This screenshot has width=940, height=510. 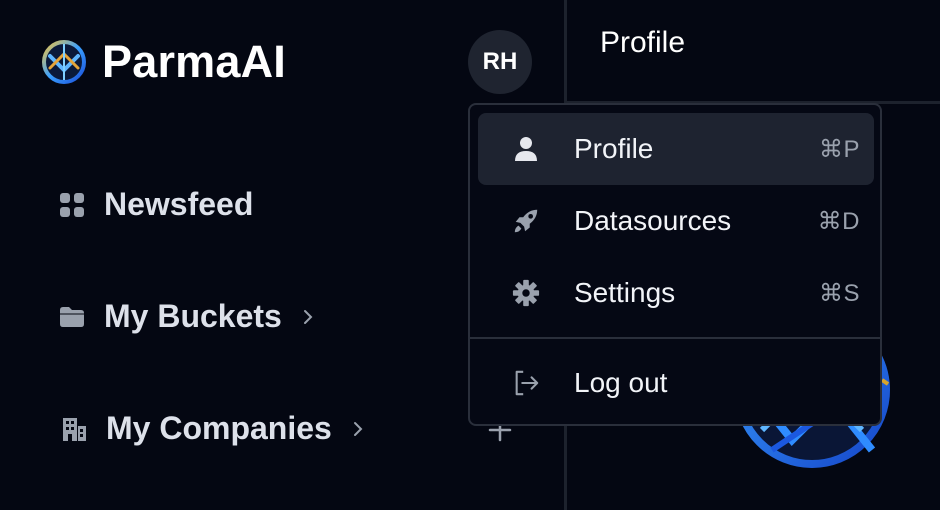 What do you see at coordinates (526, 221) in the screenshot?
I see `rocket-icon` at bounding box center [526, 221].